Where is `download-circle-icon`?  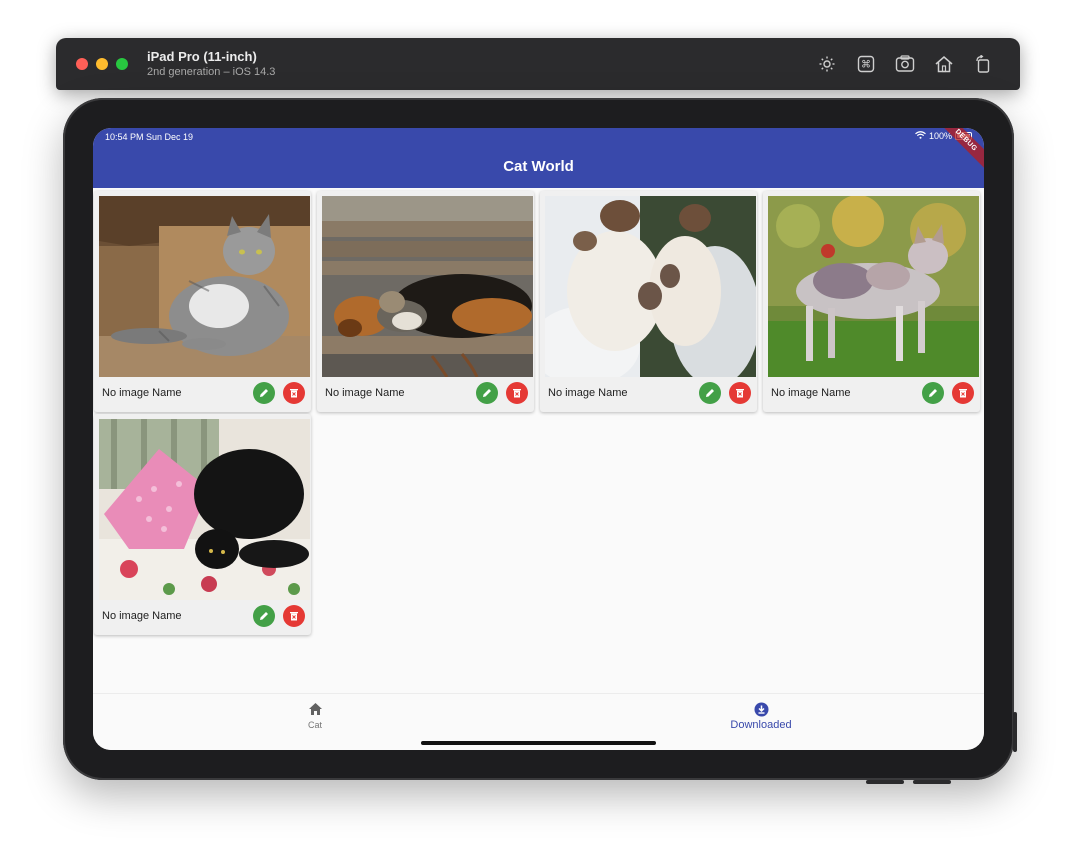
download-circle-icon is located at coordinates (761, 709).